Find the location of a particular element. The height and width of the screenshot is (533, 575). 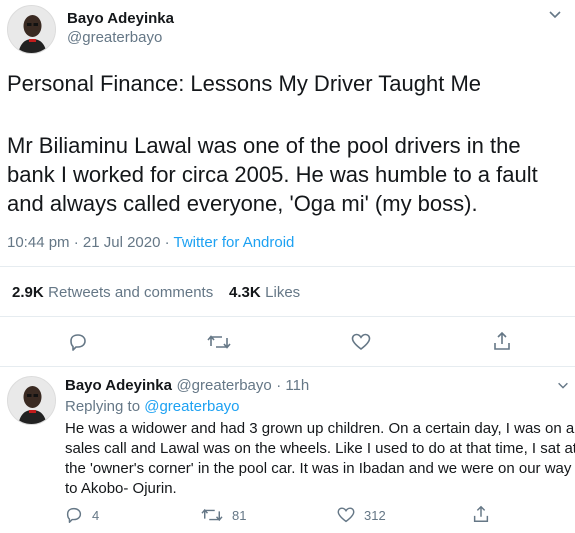

share-icon is located at coordinates (502, 341).